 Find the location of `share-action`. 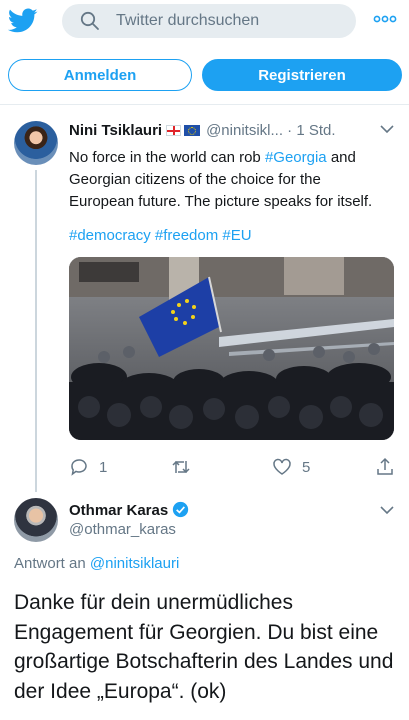

share-action is located at coordinates (385, 467).